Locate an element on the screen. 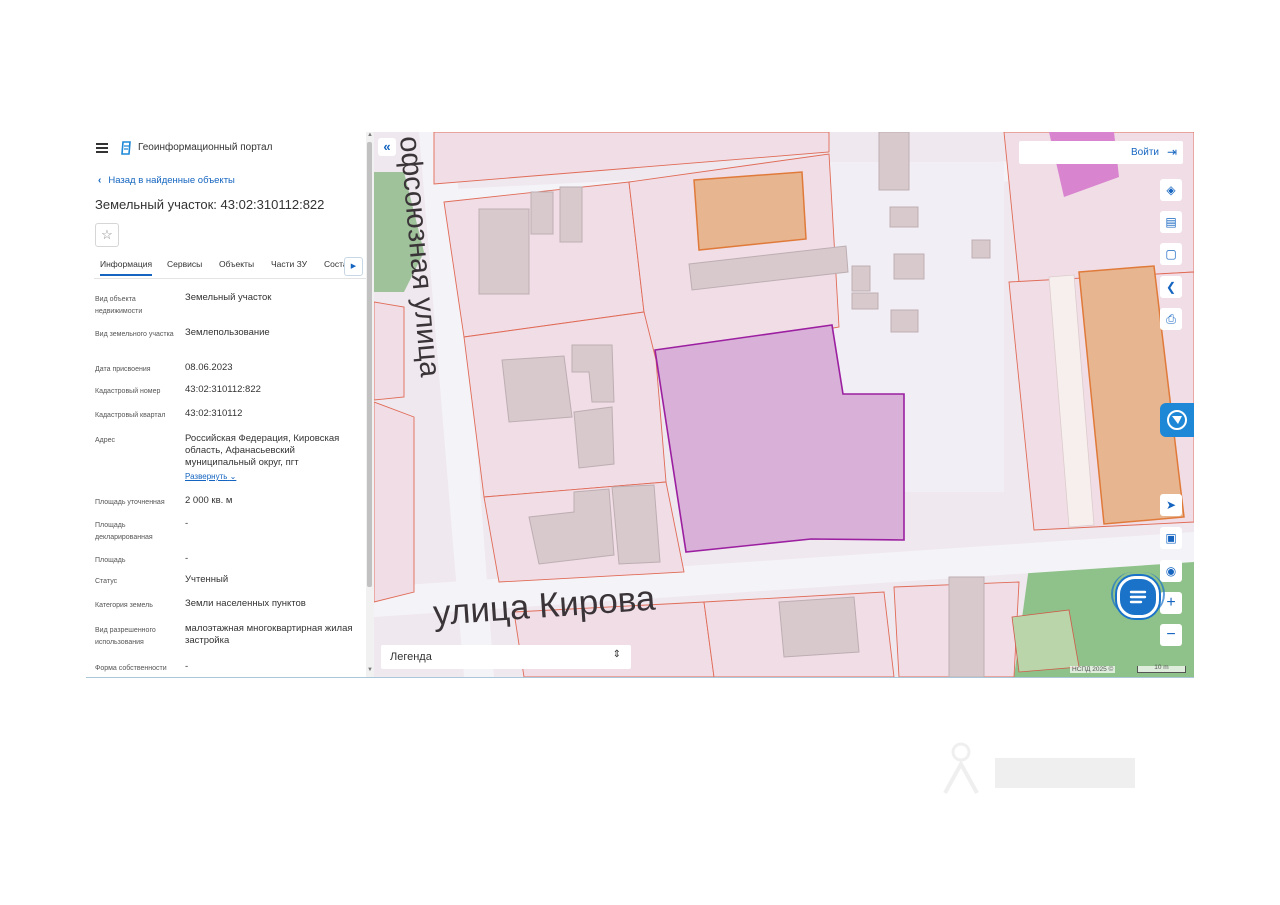 This screenshot has width=1280, height=905. login-button: Войти is located at coordinates (1145, 152).